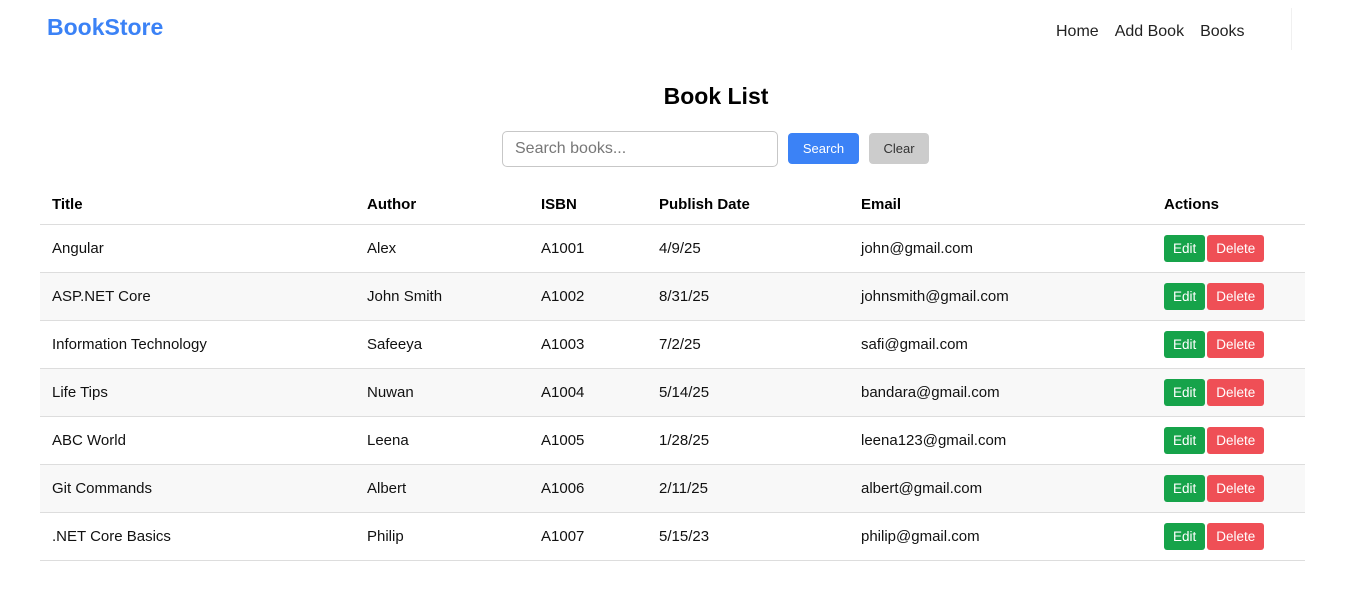  Describe the element at coordinates (588, 344) in the screenshot. I see `book-isbn-cell: A1003` at that location.